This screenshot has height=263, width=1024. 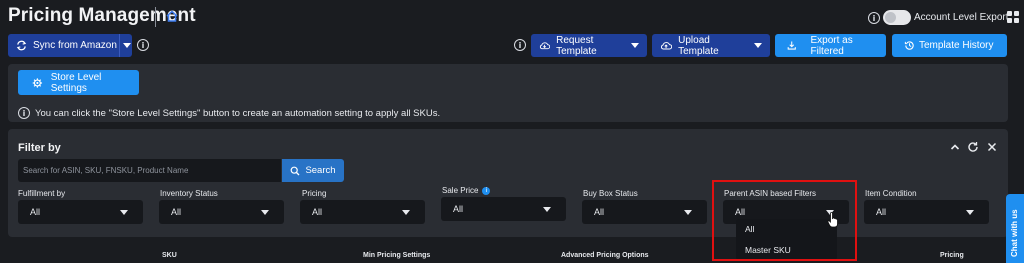 I want to click on chat-with-us-button: Chat with us, so click(x=1015, y=228).